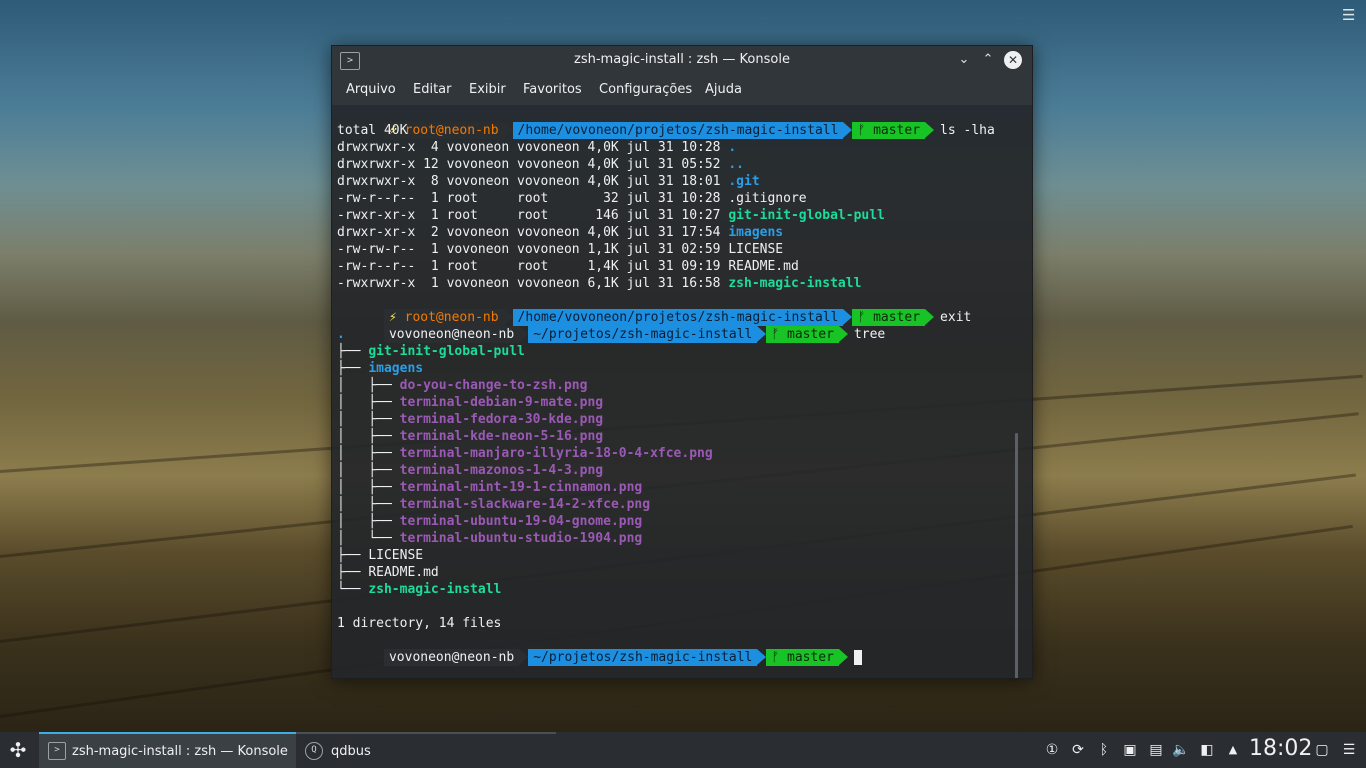 Image resolution: width=1366 pixels, height=768 pixels. Describe the element at coordinates (1349, 15) in the screenshot. I see `hamburger-icon: ☰` at that location.